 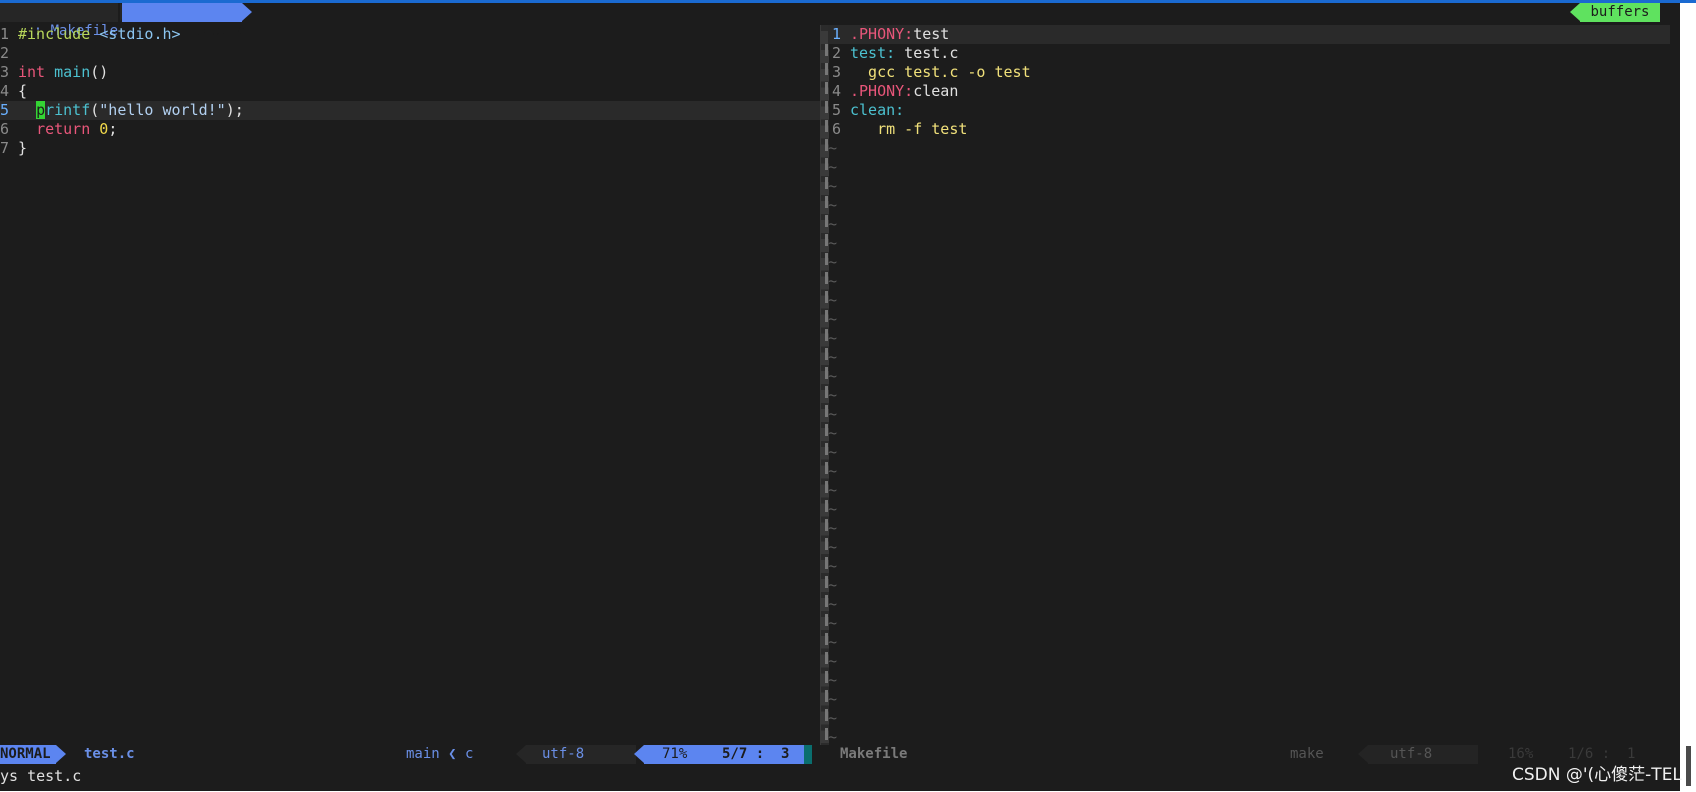 I want to click on encoding-arrow-icon, so click(x=521, y=754).